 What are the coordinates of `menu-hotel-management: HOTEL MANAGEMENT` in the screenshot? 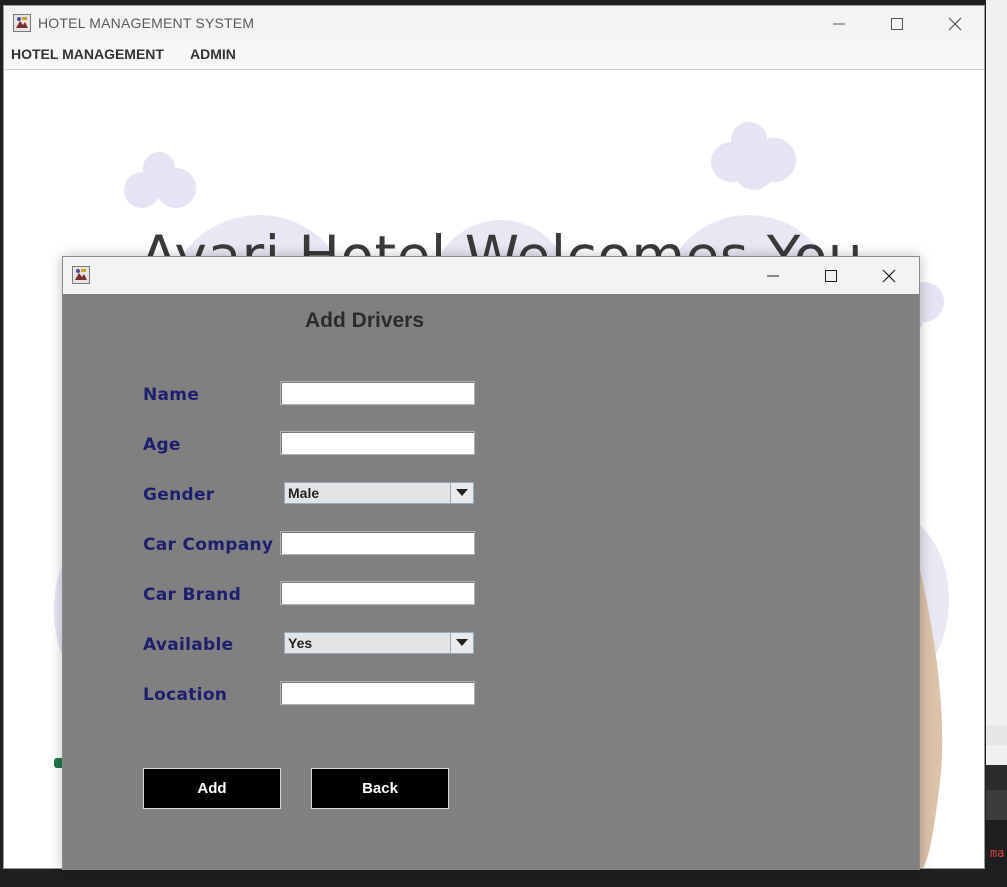 It's located at (87, 54).